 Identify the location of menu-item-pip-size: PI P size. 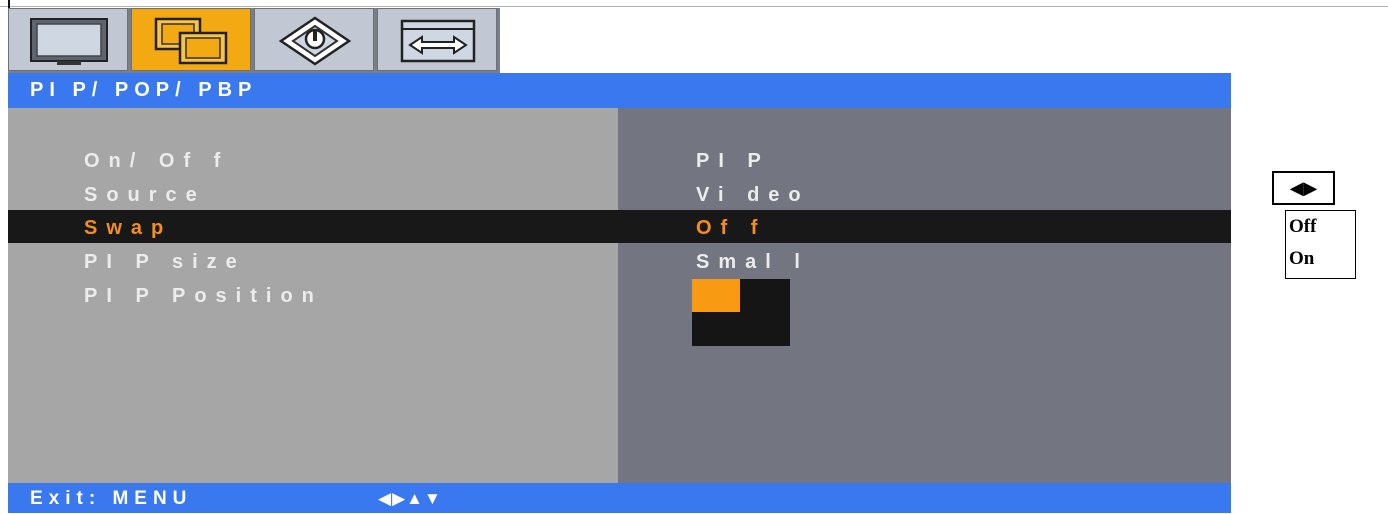
(165, 262).